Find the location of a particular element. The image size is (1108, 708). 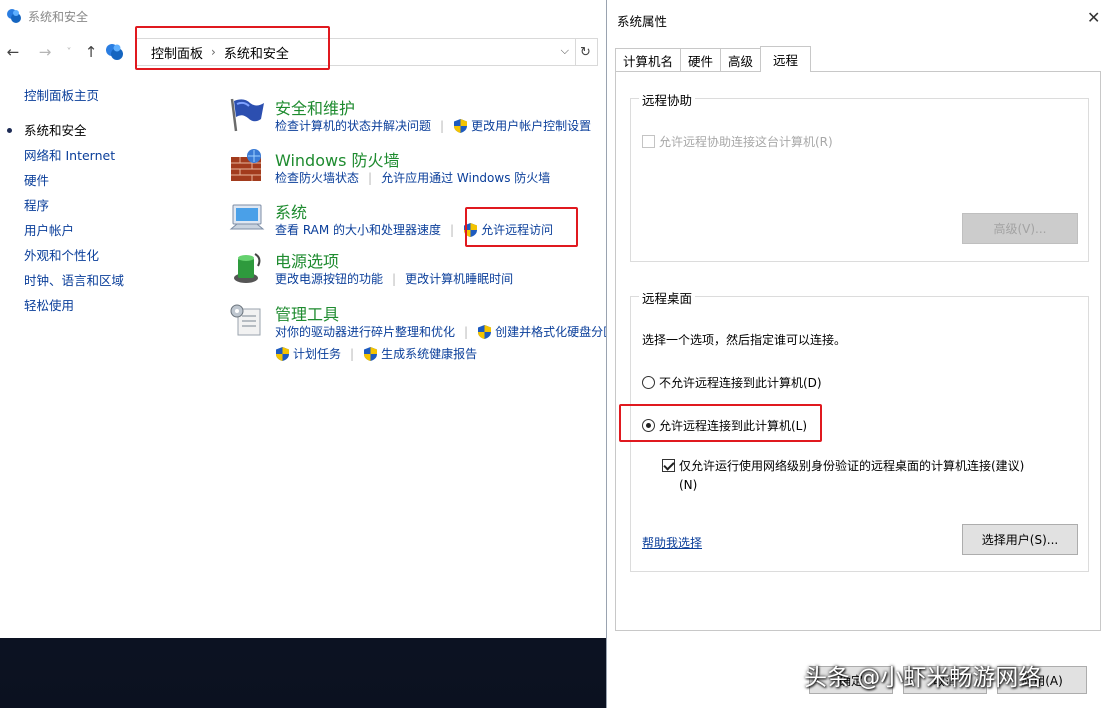

link-check-firewall-status: 检查防火墙状态 is located at coordinates (317, 177).